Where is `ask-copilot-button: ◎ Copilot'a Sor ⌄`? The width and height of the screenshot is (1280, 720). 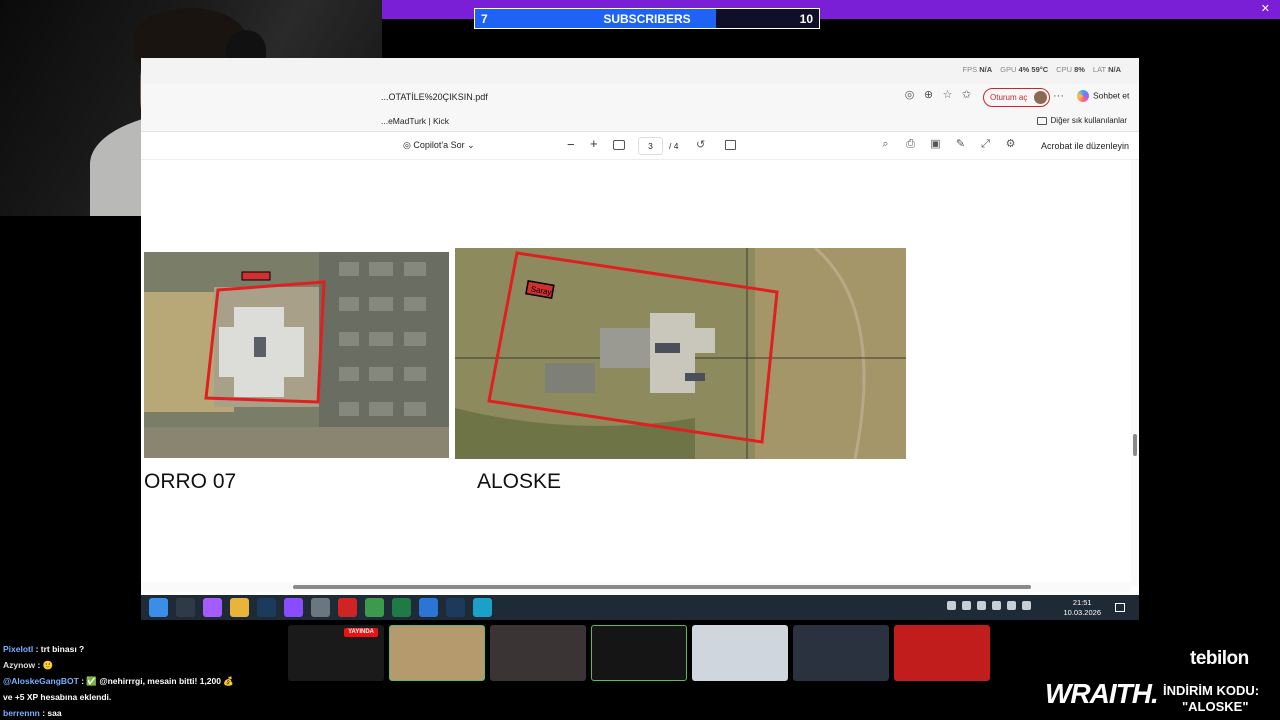 ask-copilot-button: ◎ Copilot'a Sor ⌄ is located at coordinates (439, 145).